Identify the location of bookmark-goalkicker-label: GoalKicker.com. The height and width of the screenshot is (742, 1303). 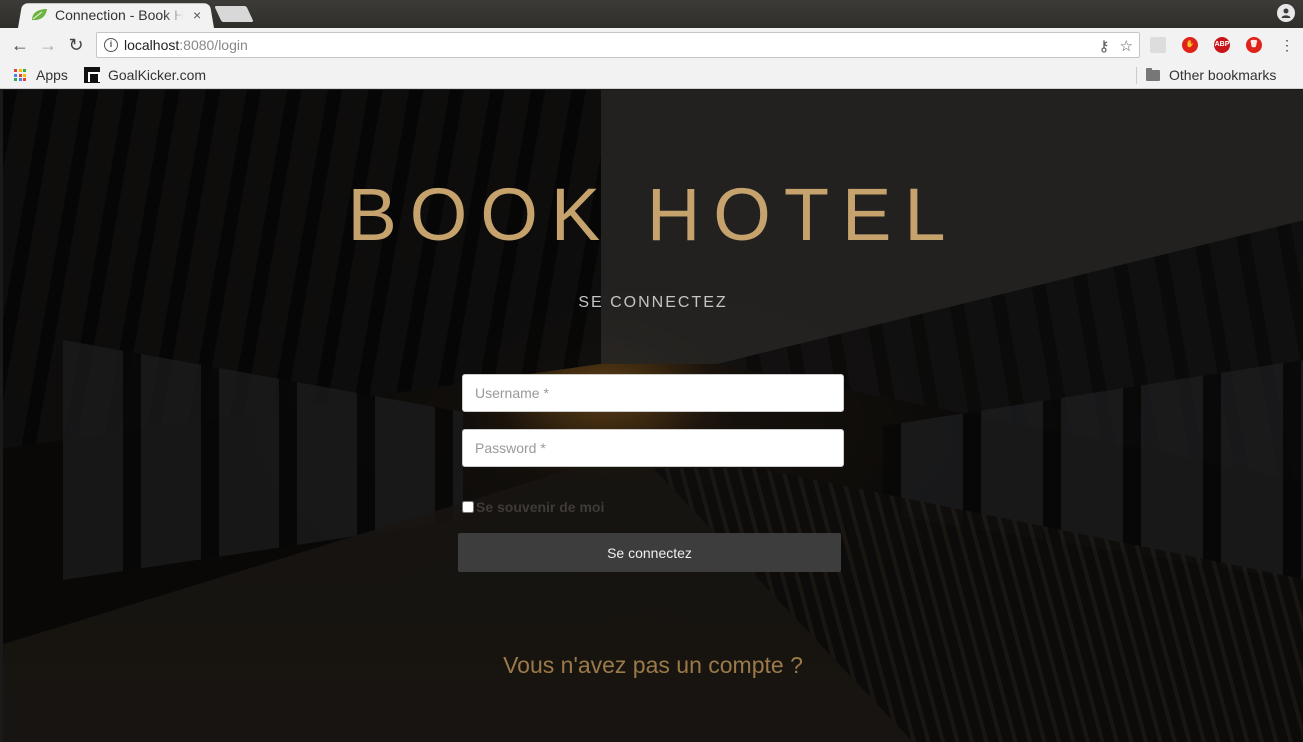
(157, 75).